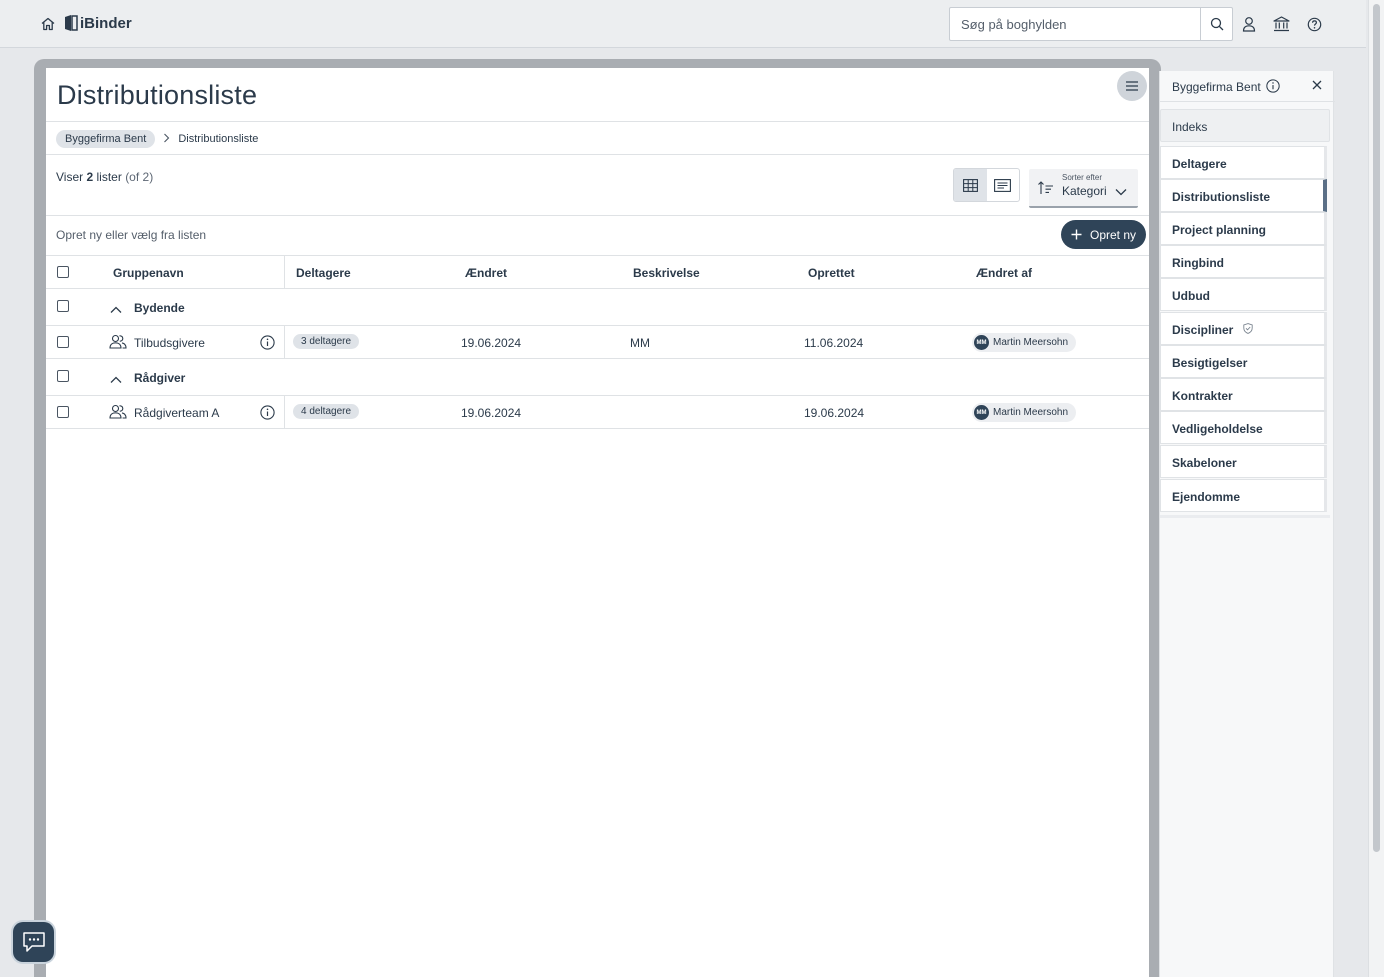 This screenshot has height=977, width=1384. What do you see at coordinates (1243, 195) in the screenshot?
I see `index-item-distributionsliste: Distributionsliste` at bounding box center [1243, 195].